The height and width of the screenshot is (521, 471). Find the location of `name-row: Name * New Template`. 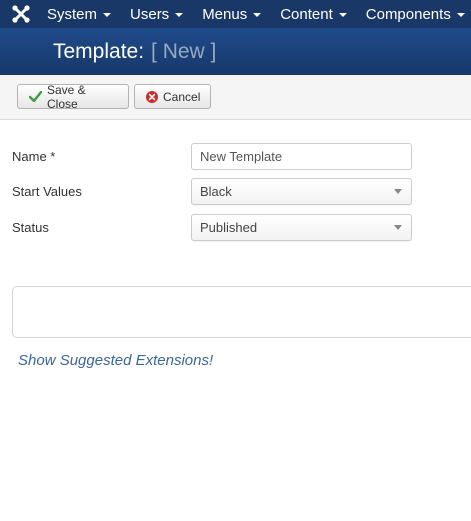

name-row: Name * New Template is located at coordinates (241, 156).